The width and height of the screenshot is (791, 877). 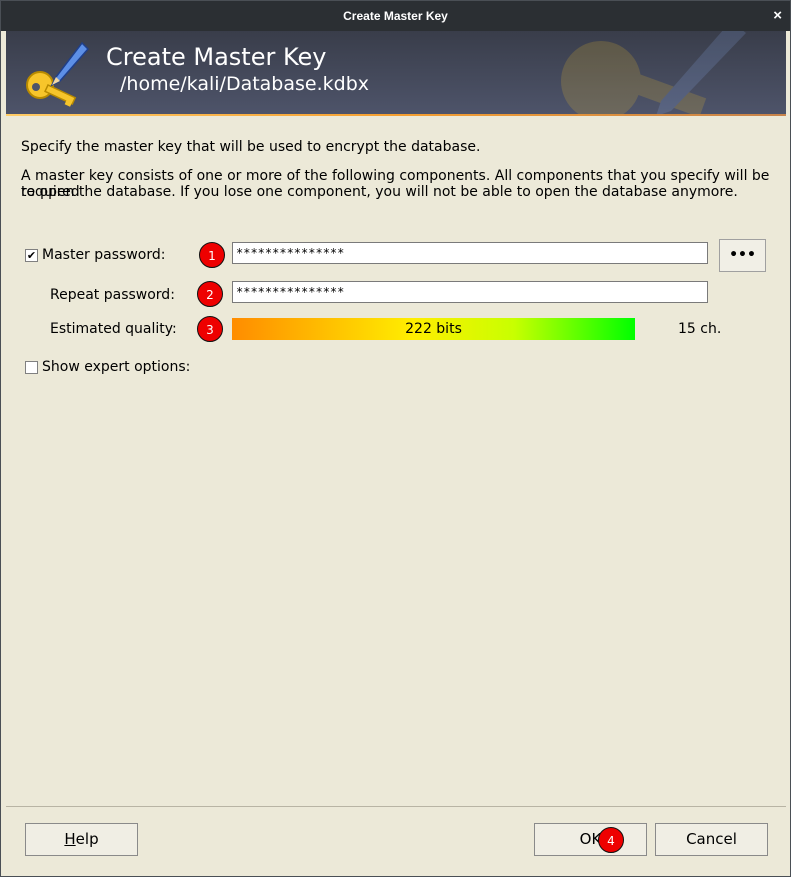 I want to click on ok-button: OK, so click(x=590, y=839).